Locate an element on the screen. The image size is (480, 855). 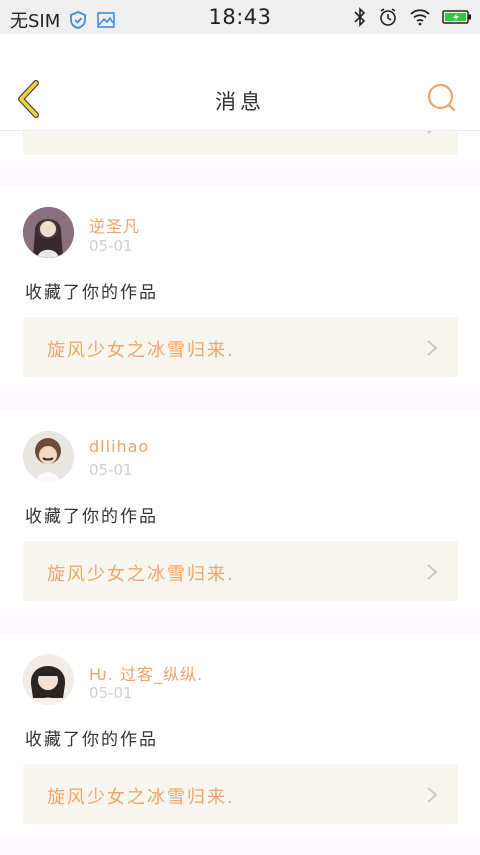
alarm-icon is located at coordinates (388, 17).